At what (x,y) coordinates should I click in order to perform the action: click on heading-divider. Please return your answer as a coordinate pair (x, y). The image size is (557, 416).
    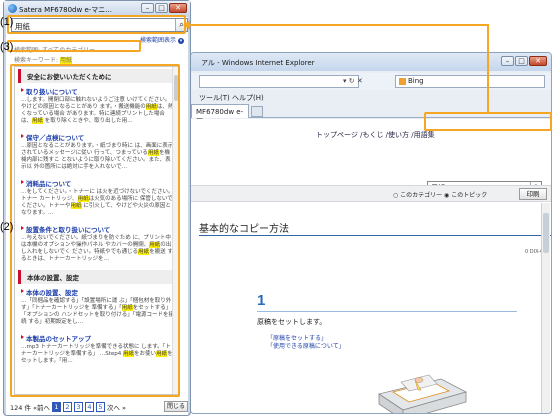
    Looking at the image, I should click on (375, 235).